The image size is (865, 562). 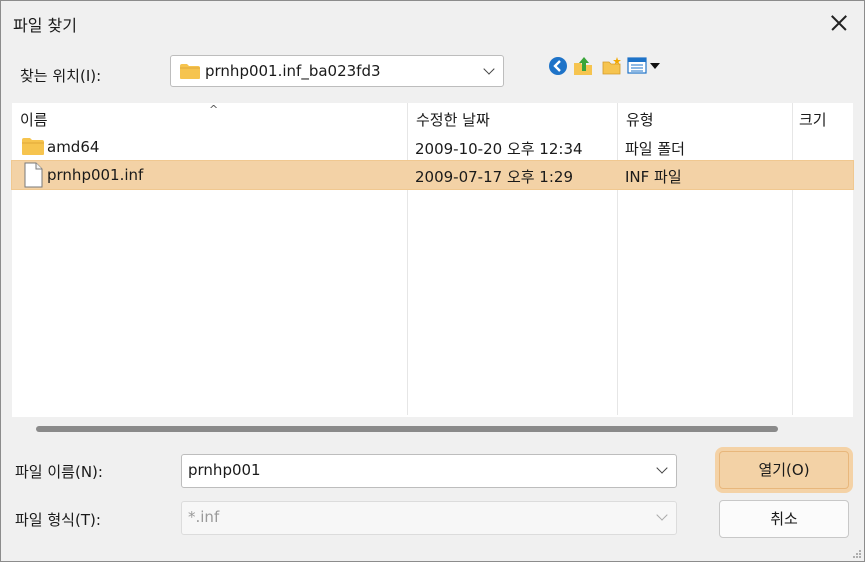 I want to click on open-button: 열기(O), so click(x=784, y=470).